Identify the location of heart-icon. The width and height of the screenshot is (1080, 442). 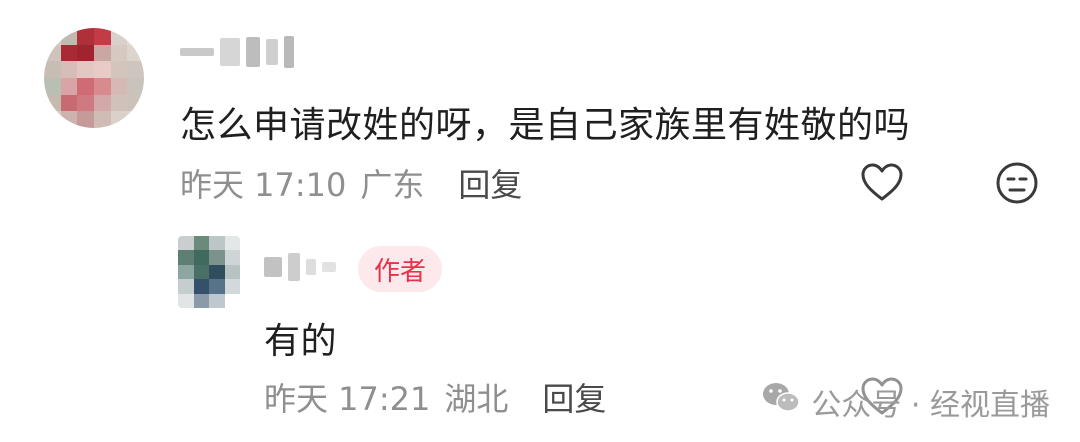
(882, 182).